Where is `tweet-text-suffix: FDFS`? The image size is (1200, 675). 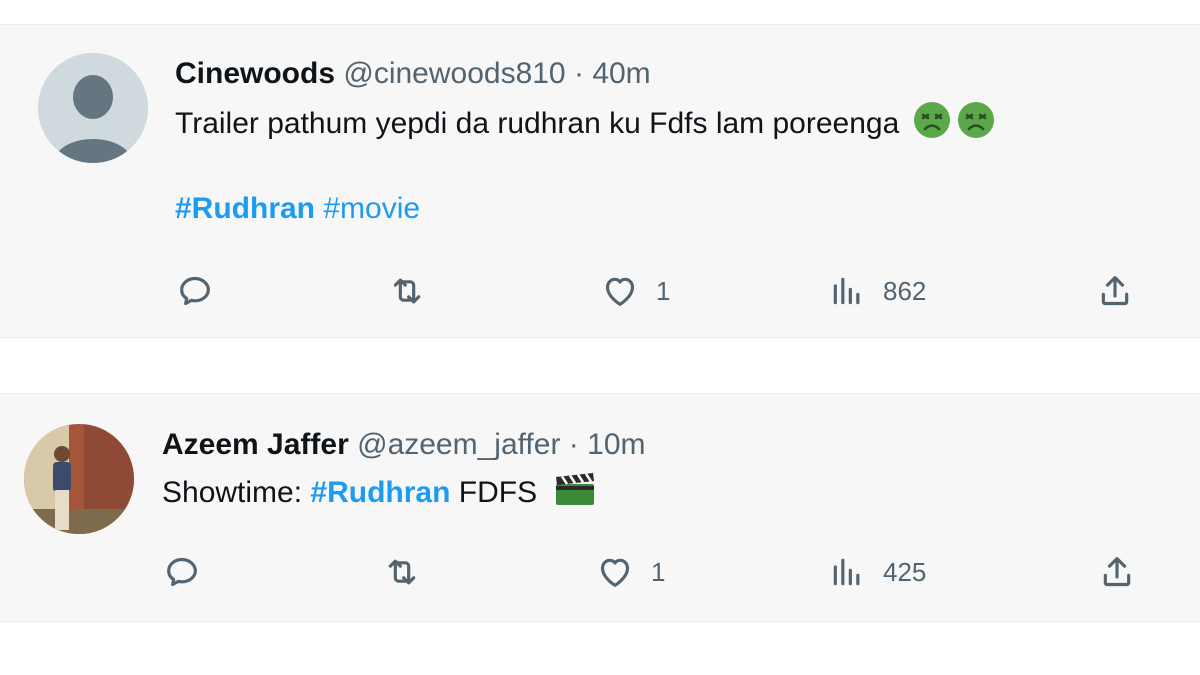 tweet-text-suffix: FDFS is located at coordinates (498, 492).